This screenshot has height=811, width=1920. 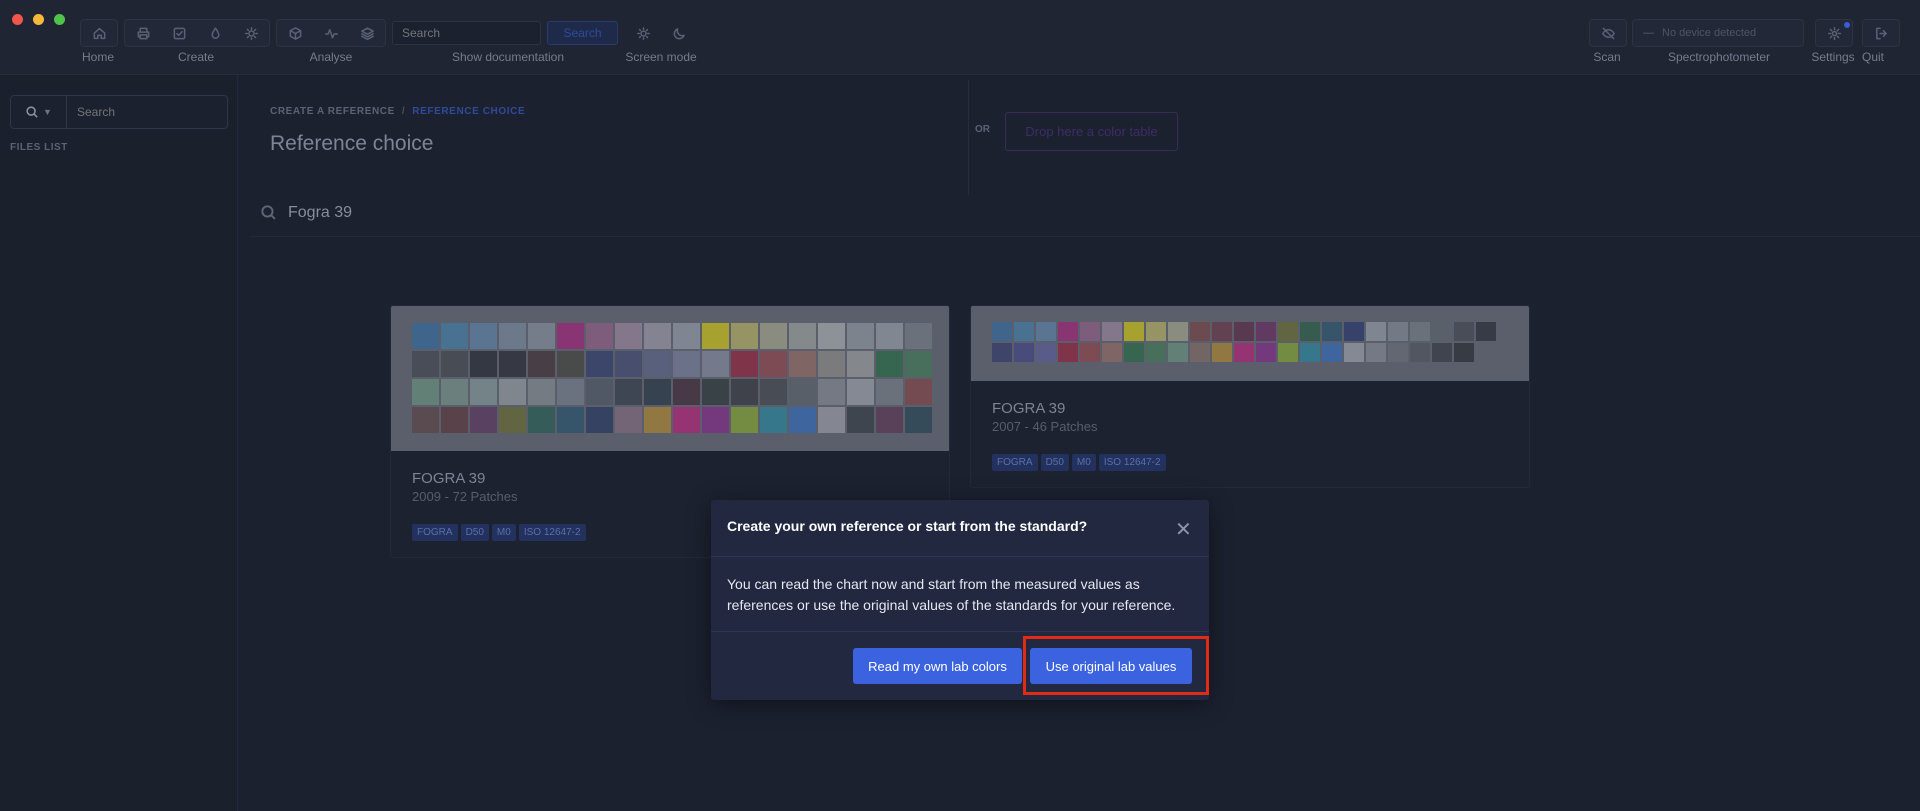 What do you see at coordinates (582, 33) in the screenshot?
I see `toolbar-search-button: Search` at bounding box center [582, 33].